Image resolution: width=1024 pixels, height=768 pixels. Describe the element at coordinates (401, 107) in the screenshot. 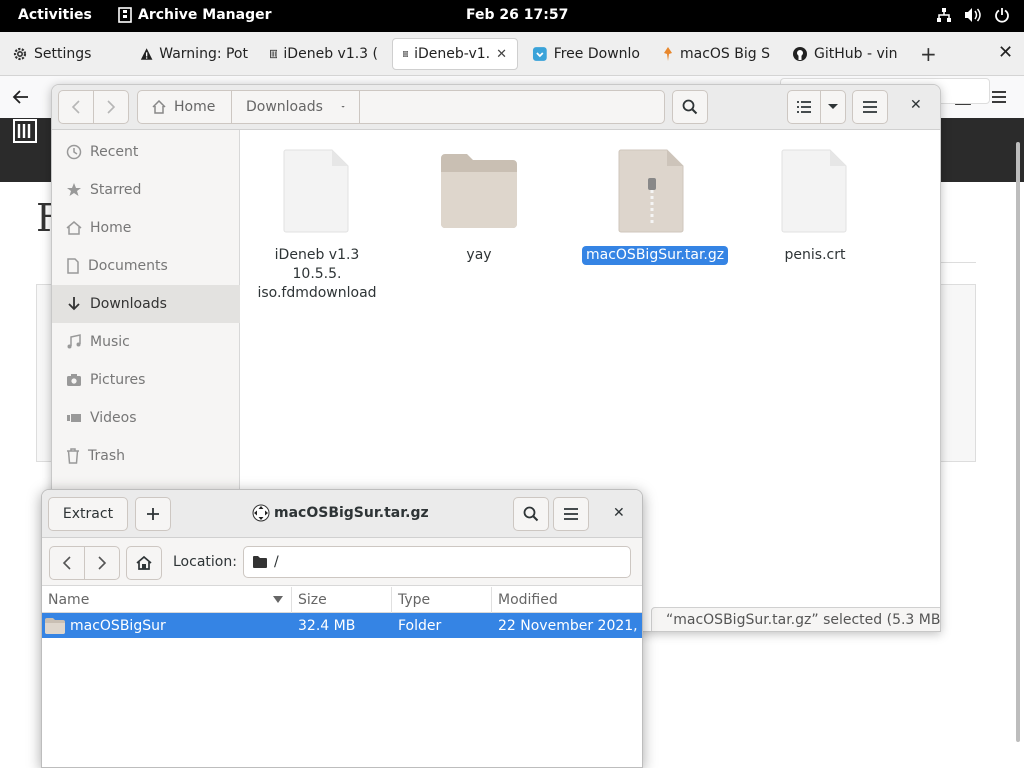

I see `path-bar: Home Downloads` at that location.